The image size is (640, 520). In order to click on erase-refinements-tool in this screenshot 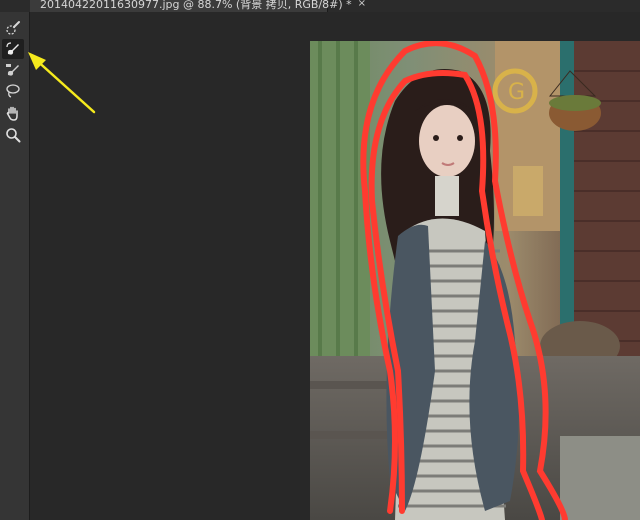, I will do `click(13, 70)`.